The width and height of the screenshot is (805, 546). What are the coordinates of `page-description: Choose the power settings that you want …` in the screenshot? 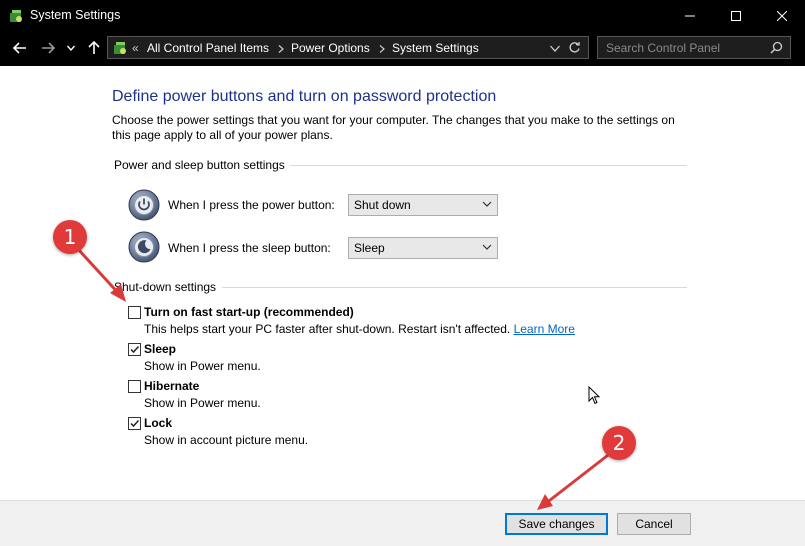 It's located at (393, 127).